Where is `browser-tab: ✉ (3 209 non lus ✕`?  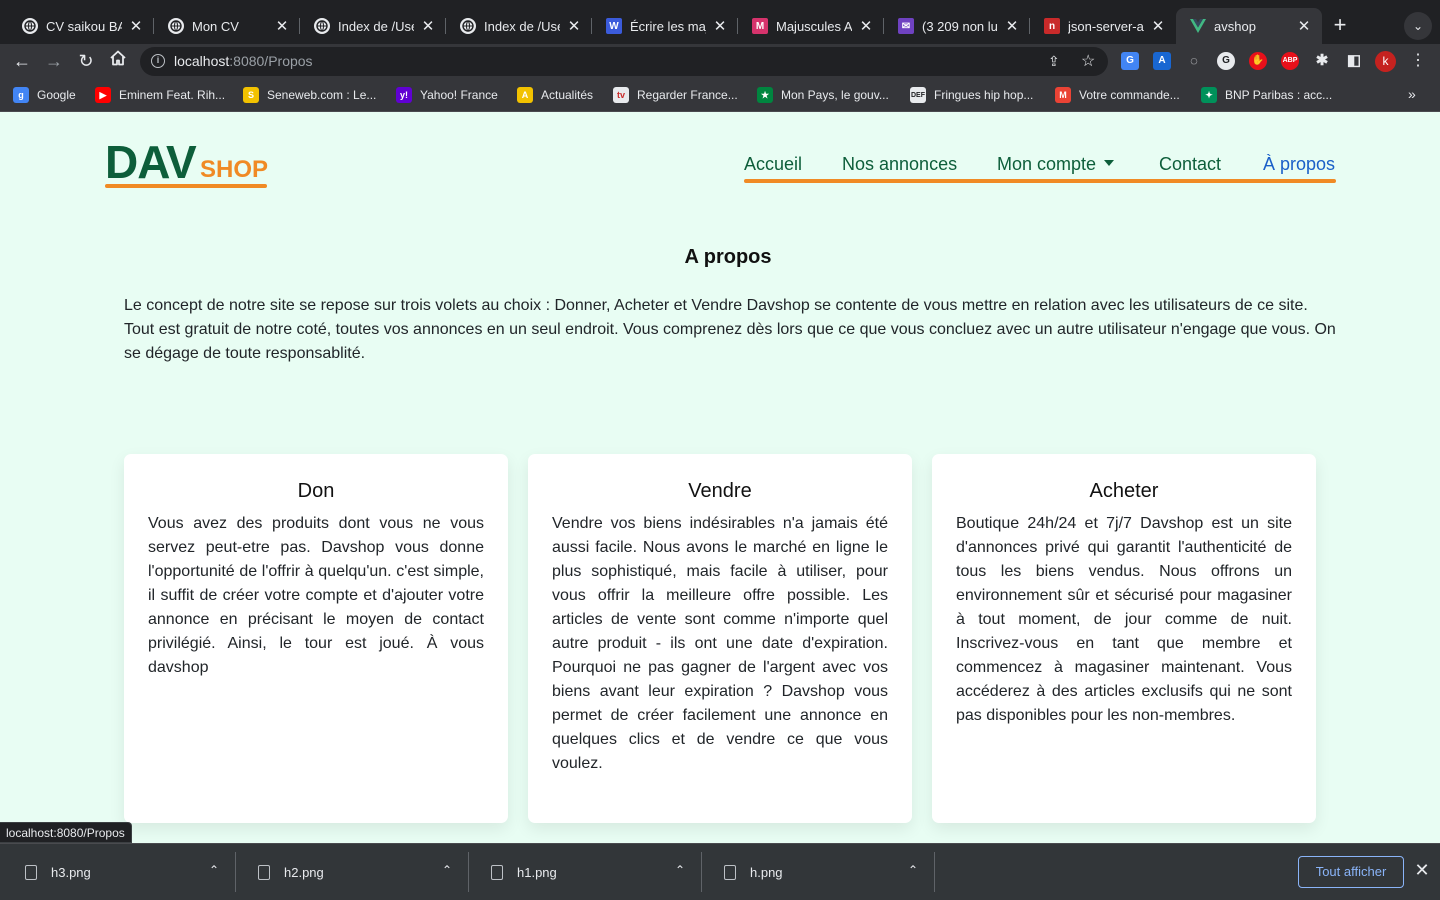 browser-tab: ✉ (3 209 non lus ✕ is located at coordinates (957, 26).